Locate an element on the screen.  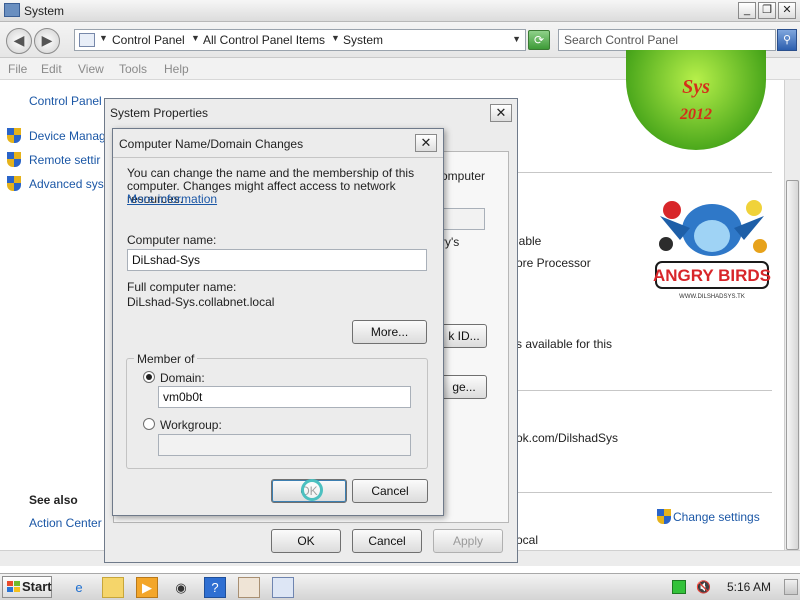
full-computer-name-value: DiLshad-Sys.collabnet.local is located at coordinates (201, 302).